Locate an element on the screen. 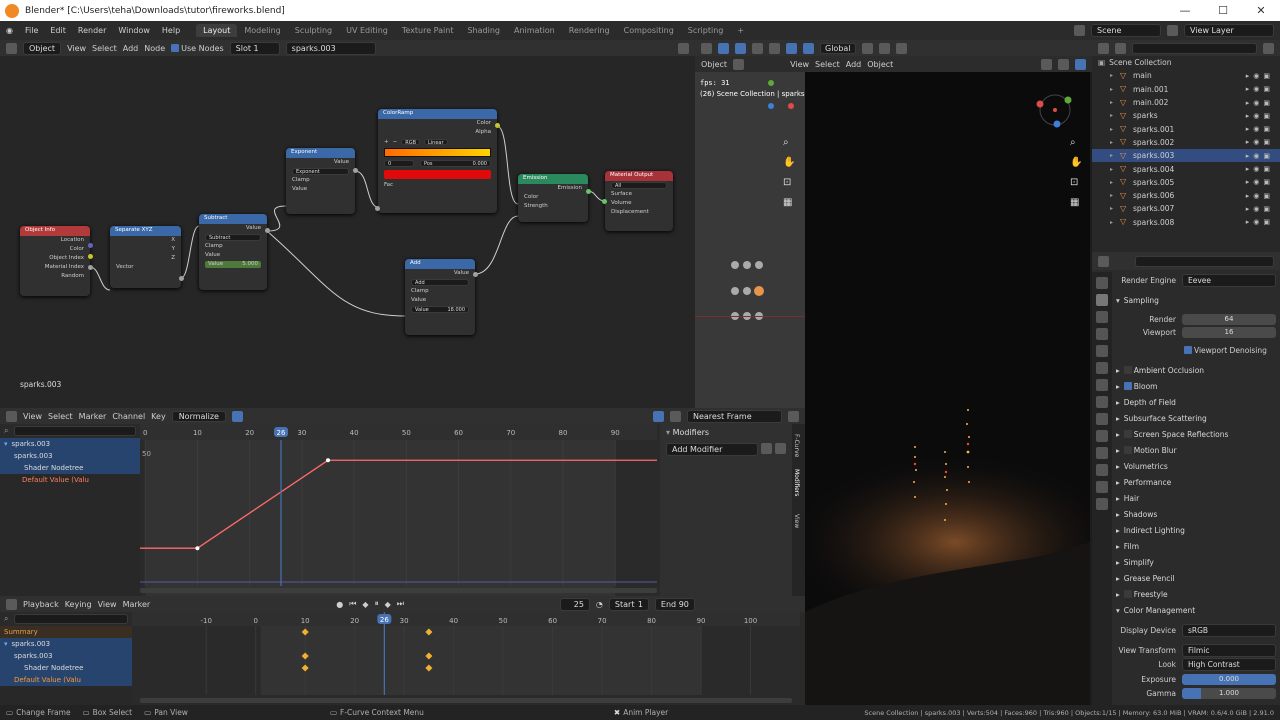  dopesheet-canvas: -10 0 10 20 30 40 50 60 70 80 90 100 26 is located at coordinates (466, 658).